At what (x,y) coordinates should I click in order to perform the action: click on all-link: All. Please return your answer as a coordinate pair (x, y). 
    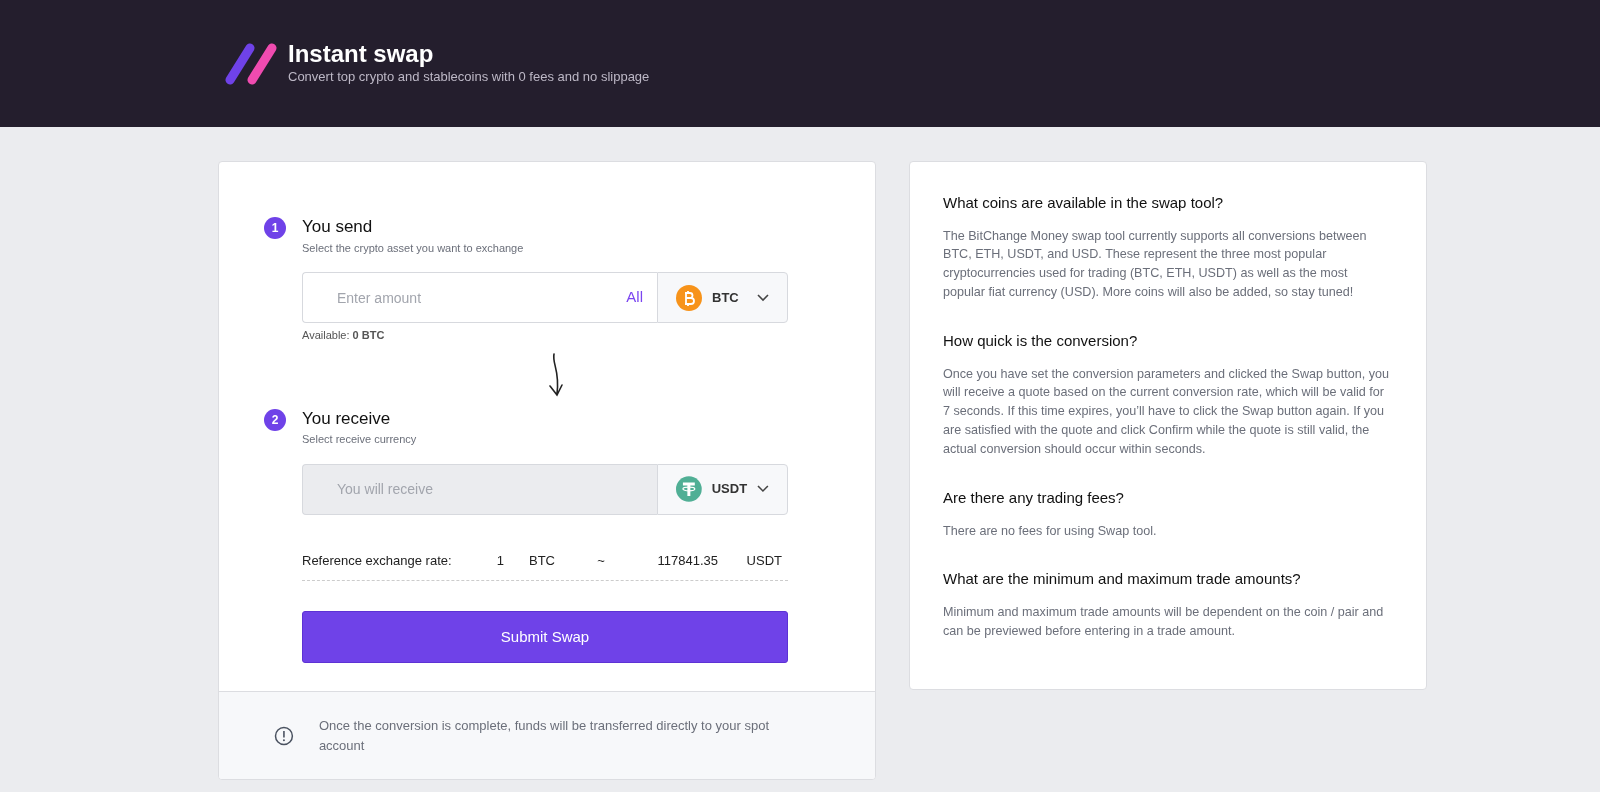
    Looking at the image, I should click on (641, 297).